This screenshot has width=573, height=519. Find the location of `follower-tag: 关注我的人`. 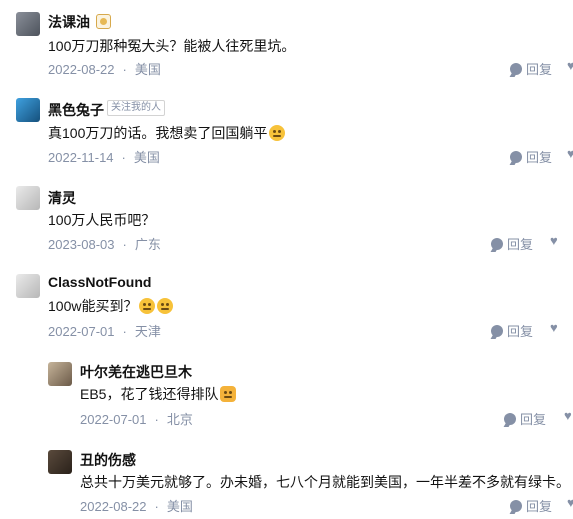

follower-tag: 关注我的人 is located at coordinates (136, 108).